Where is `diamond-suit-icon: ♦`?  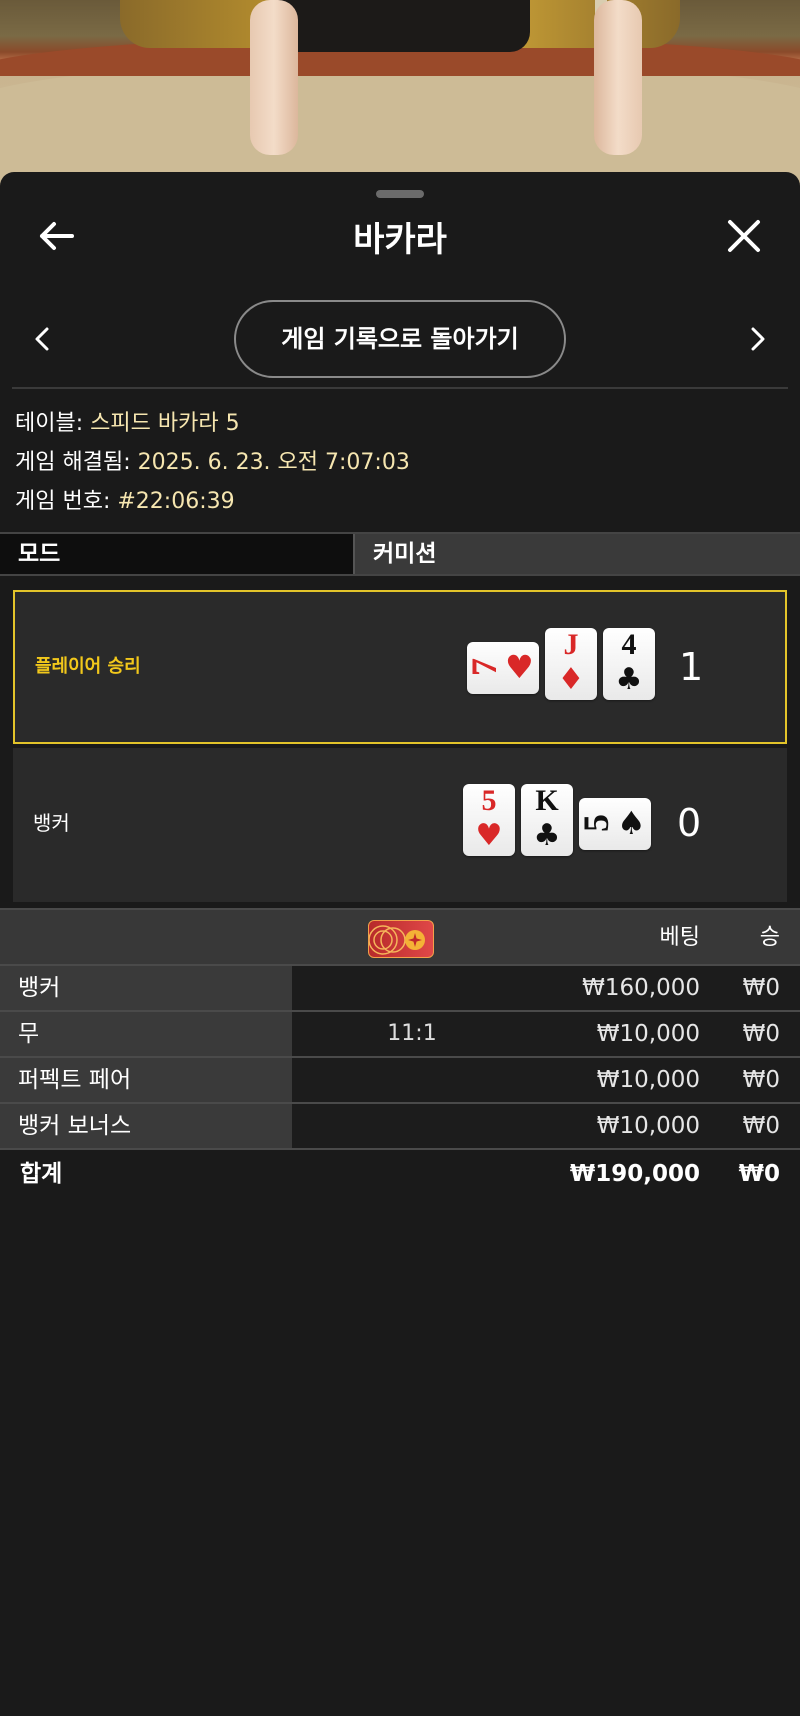
diamond-suit-icon: ♦ is located at coordinates (571, 679).